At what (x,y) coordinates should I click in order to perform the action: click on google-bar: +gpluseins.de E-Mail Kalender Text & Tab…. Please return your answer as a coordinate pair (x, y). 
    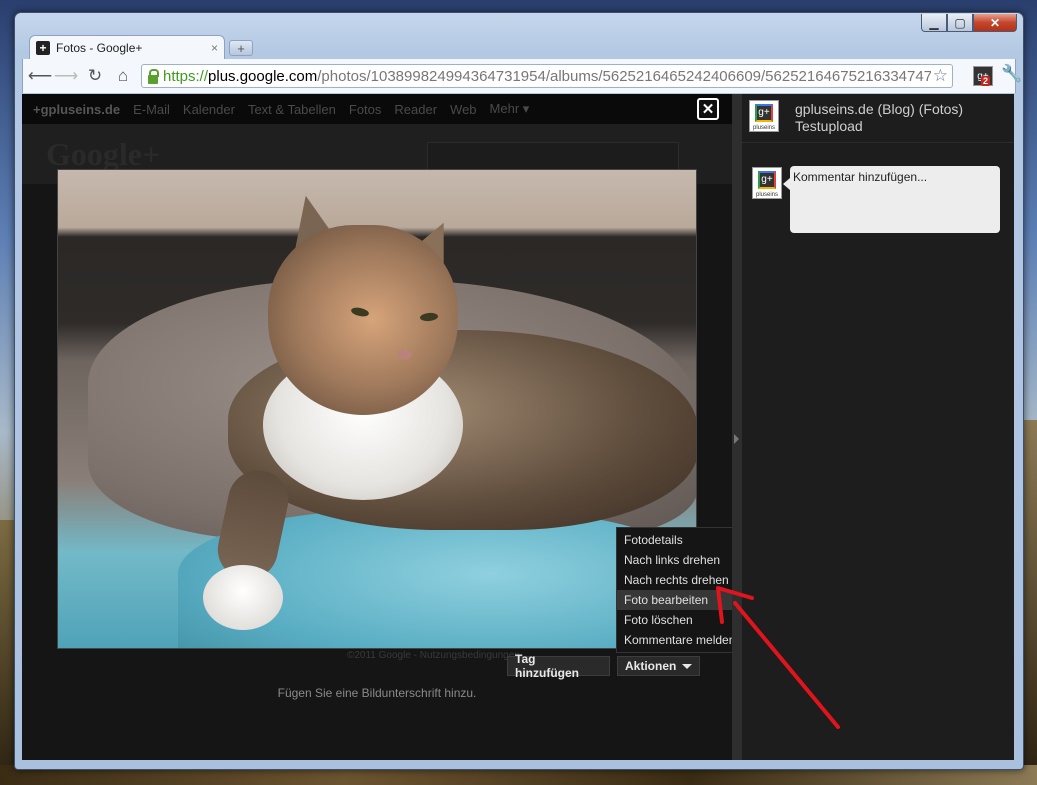
    Looking at the image, I should click on (382, 109).